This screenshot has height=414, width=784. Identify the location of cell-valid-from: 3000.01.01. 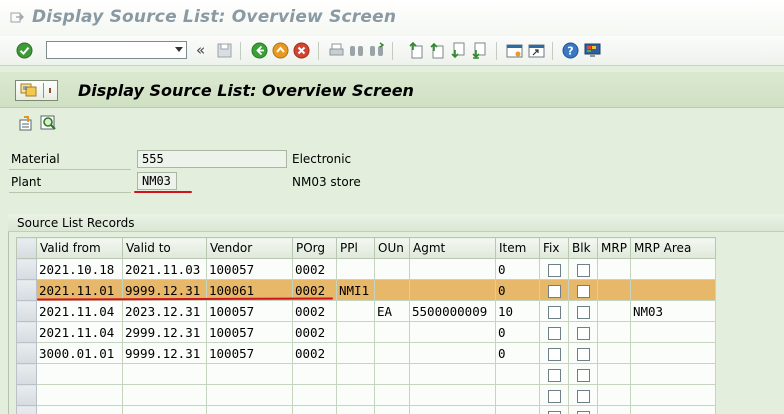
(79, 353).